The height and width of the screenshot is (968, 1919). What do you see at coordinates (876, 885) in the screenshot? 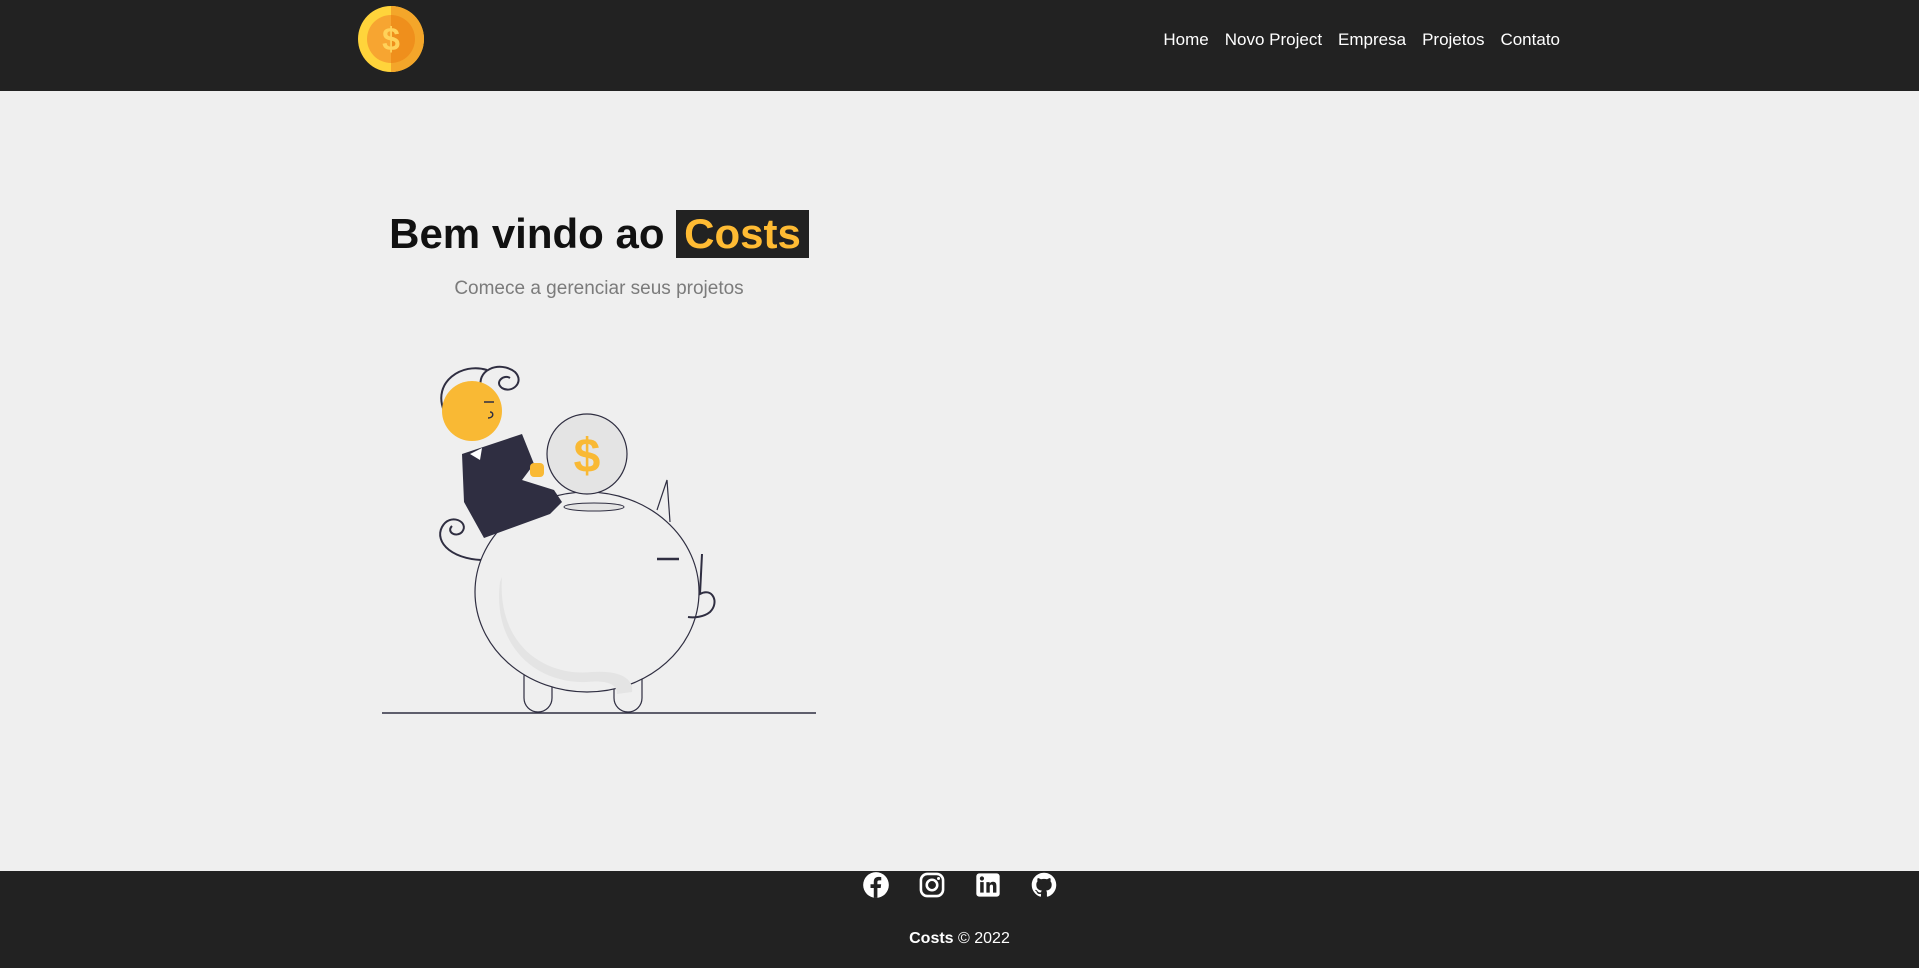
I see `facebook-icon` at bounding box center [876, 885].